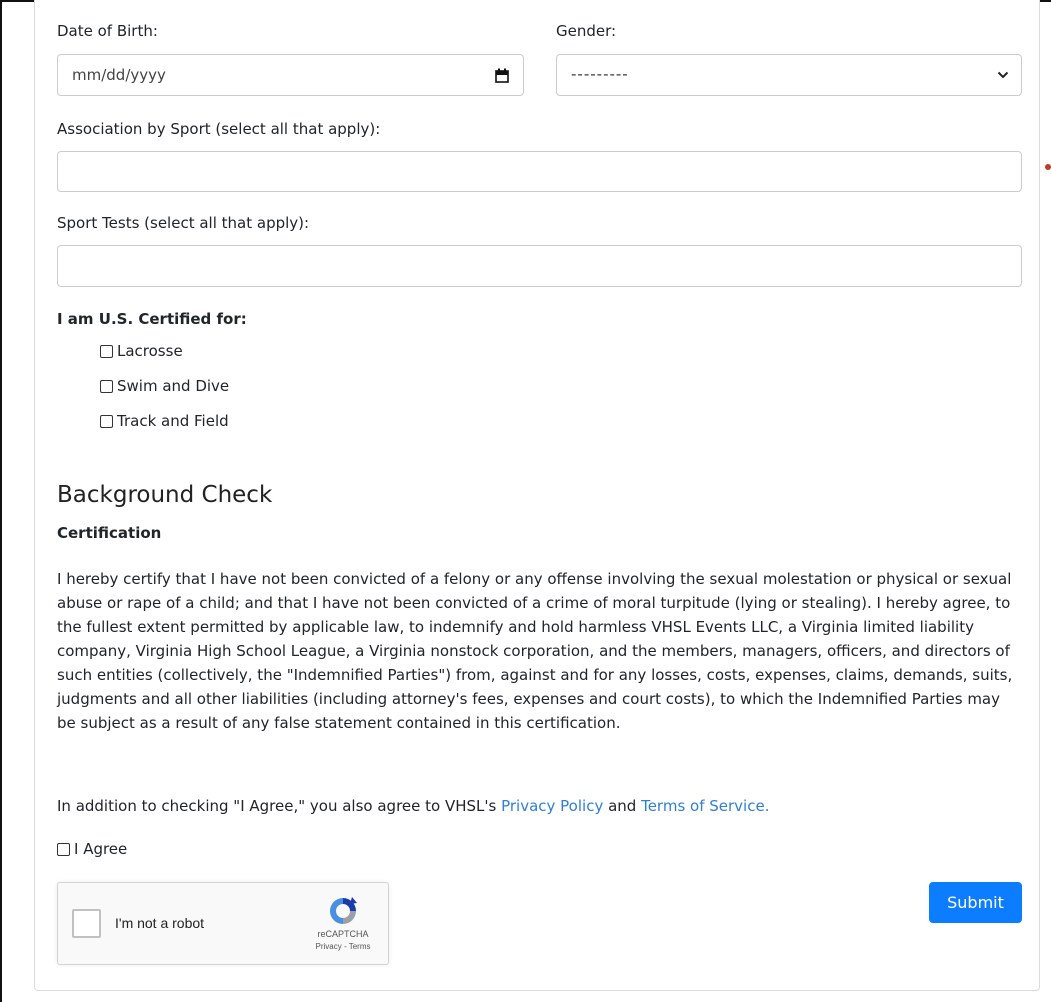 This screenshot has width=1051, height=1002. Describe the element at coordinates (789, 75) in the screenshot. I see `gender-select: ---------` at that location.